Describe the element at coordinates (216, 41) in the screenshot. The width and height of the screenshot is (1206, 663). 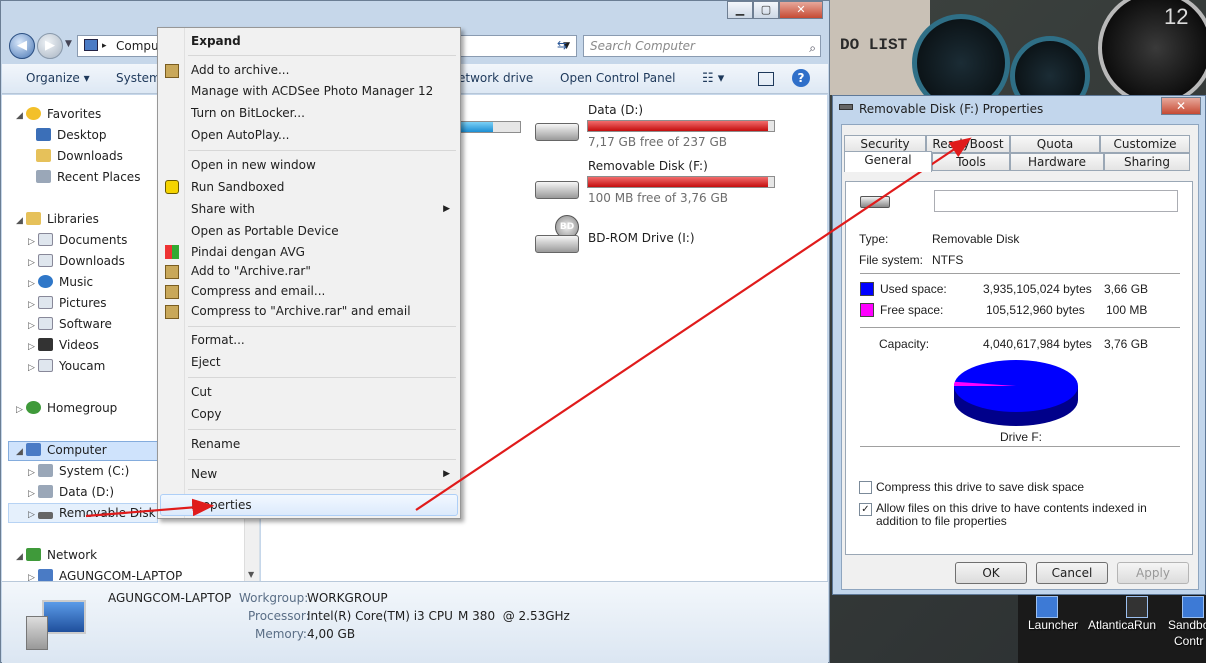
I see `menu-expand: Expand` at that location.